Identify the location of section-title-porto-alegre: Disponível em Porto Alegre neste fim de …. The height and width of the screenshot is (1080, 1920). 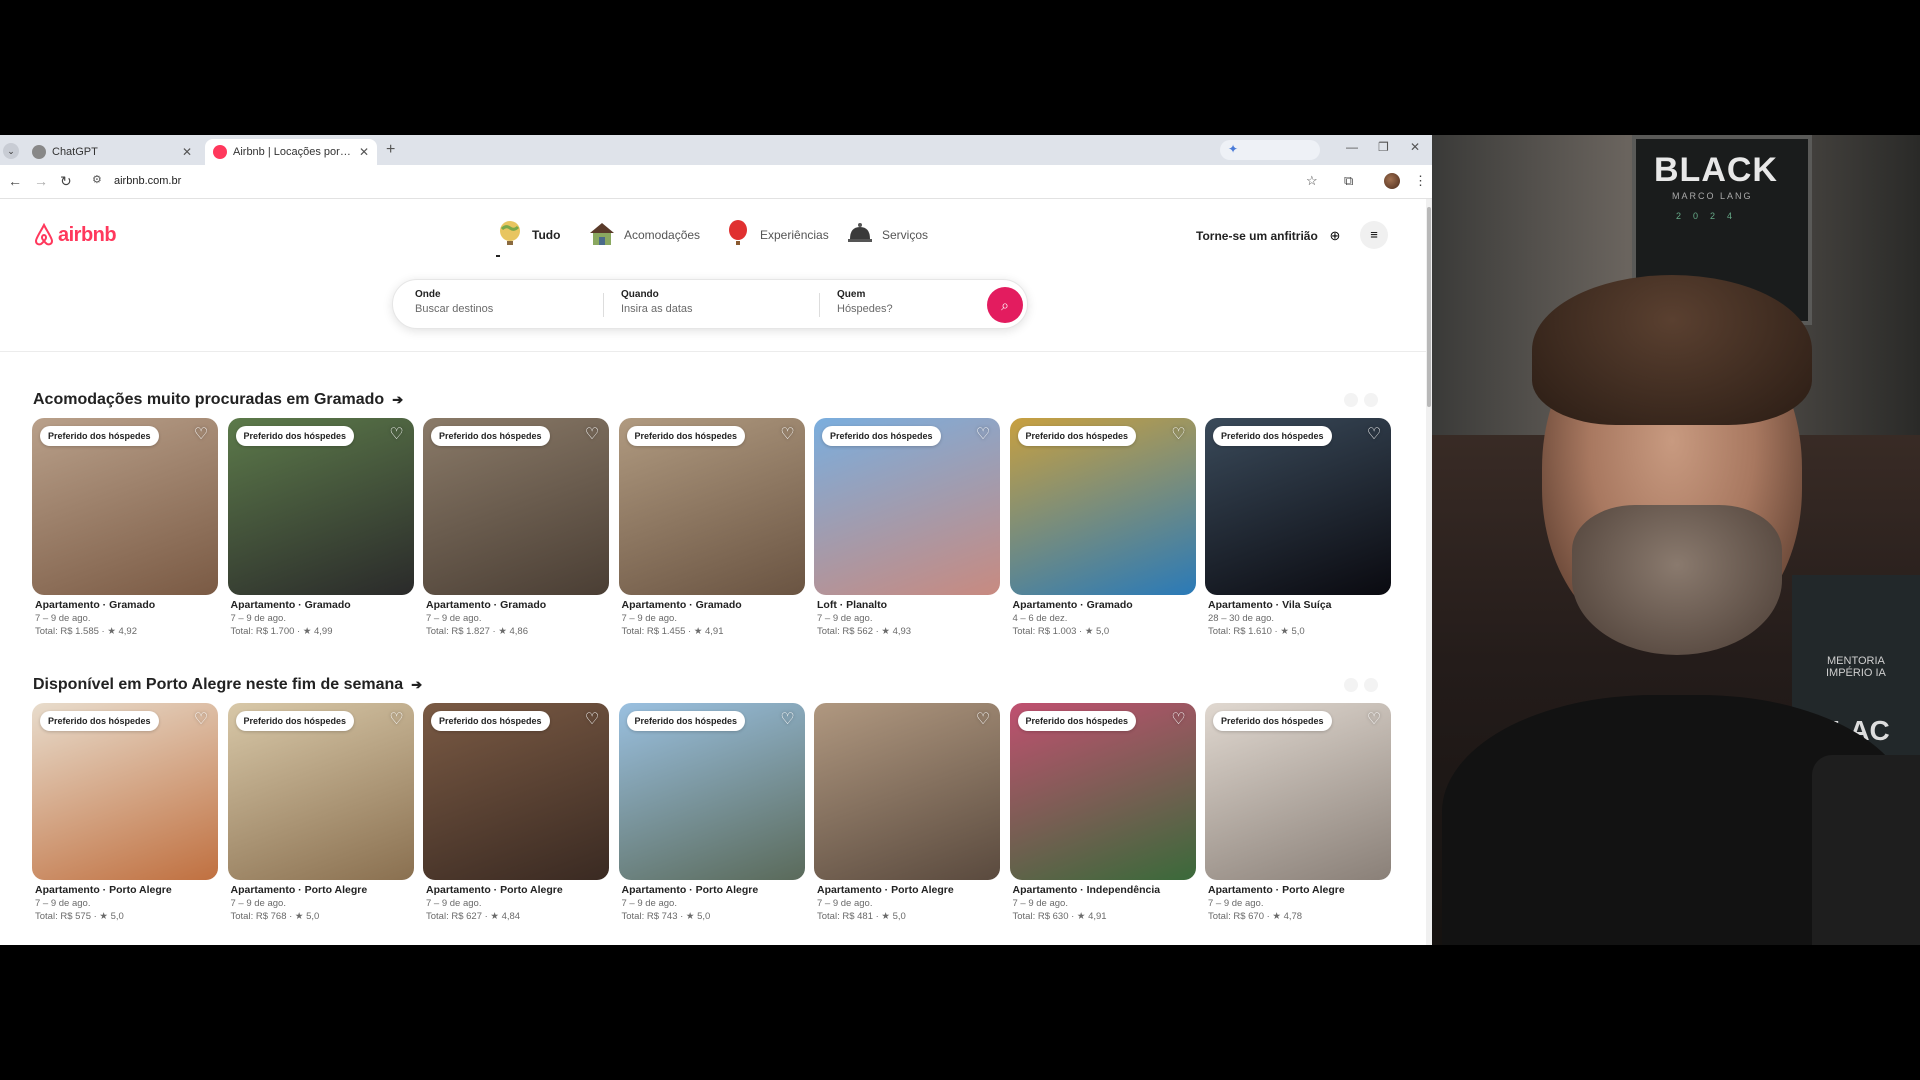
(227, 685).